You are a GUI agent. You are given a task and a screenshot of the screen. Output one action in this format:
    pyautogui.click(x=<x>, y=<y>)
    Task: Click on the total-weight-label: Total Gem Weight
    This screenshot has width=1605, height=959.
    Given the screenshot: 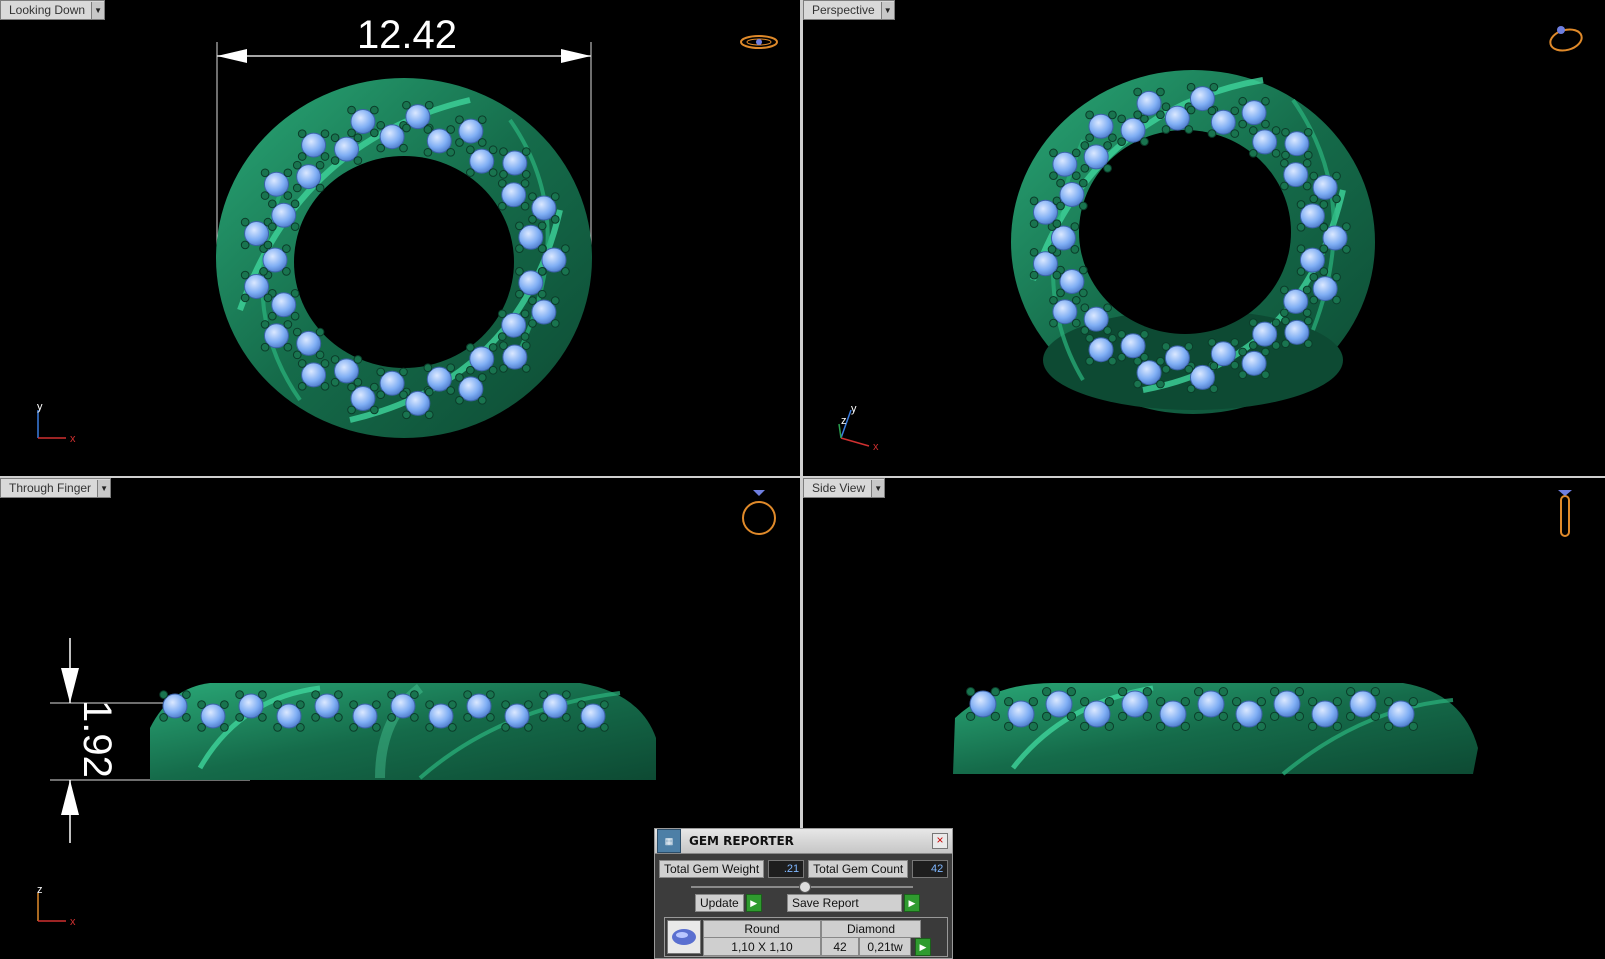 What is the action you would take?
    pyautogui.click(x=712, y=869)
    